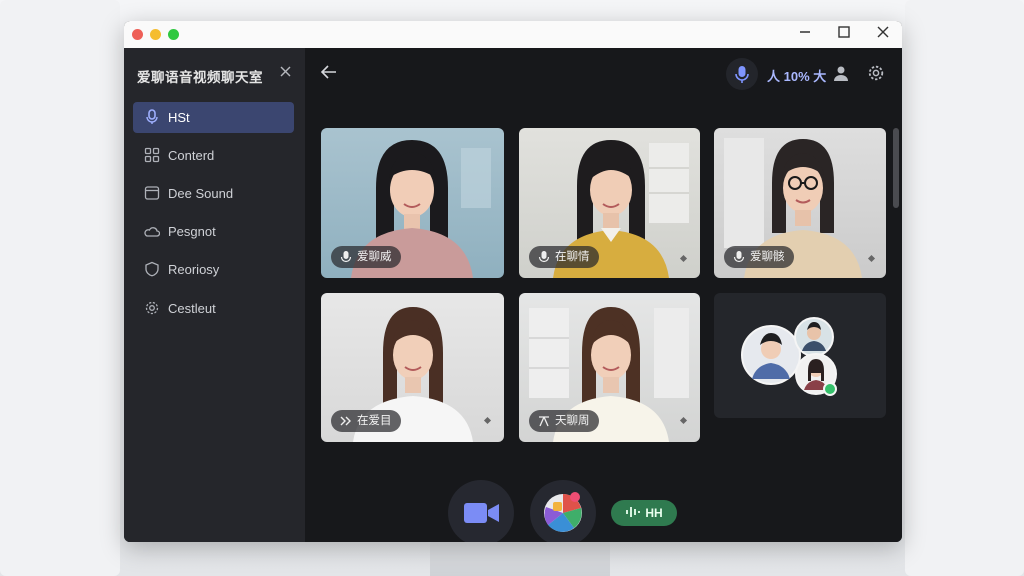 Image resolution: width=1024 pixels, height=576 pixels. What do you see at coordinates (513, 35) in the screenshot?
I see `title-bar` at bounding box center [513, 35].